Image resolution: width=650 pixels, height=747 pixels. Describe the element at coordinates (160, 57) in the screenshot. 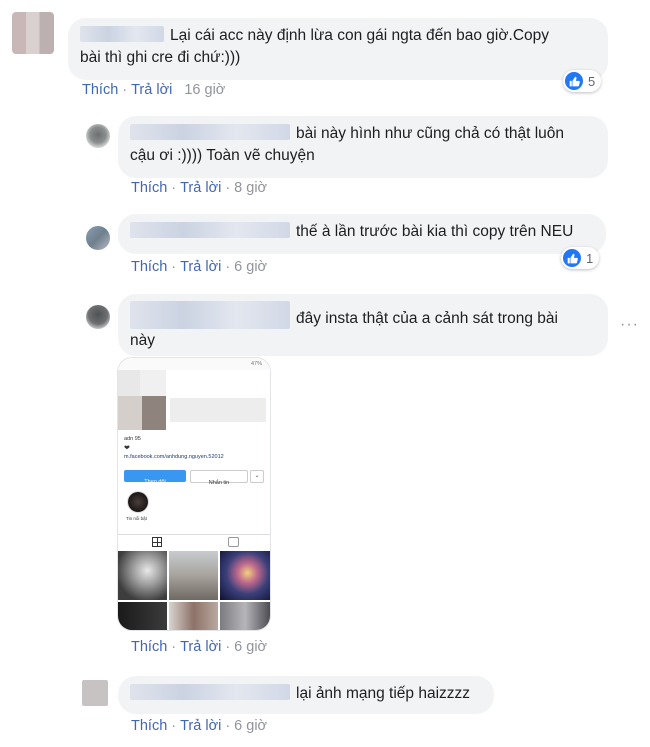

I see `comment-text: bài thì ghi cre đi chứ:)))` at that location.